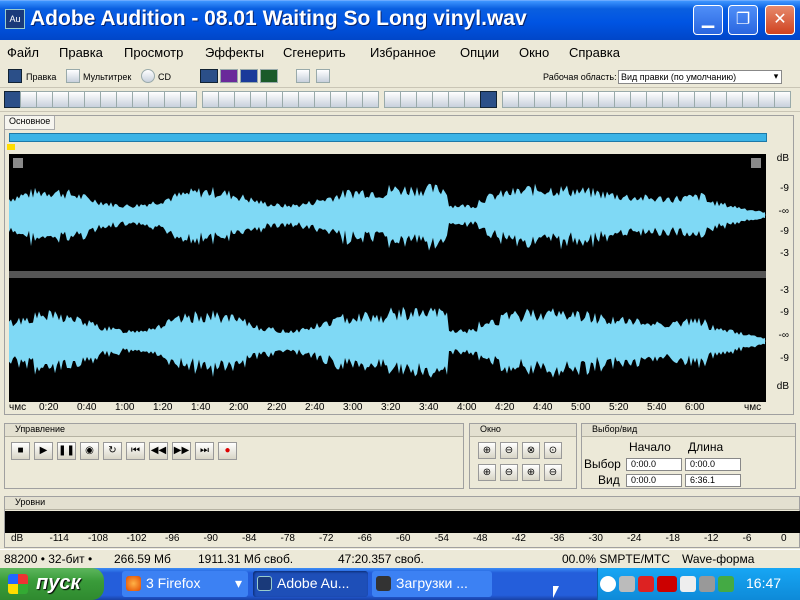 The width and height of the screenshot is (800, 600). What do you see at coordinates (403, 52) in the screenshot?
I see `menu-favorites: Избранное` at bounding box center [403, 52].